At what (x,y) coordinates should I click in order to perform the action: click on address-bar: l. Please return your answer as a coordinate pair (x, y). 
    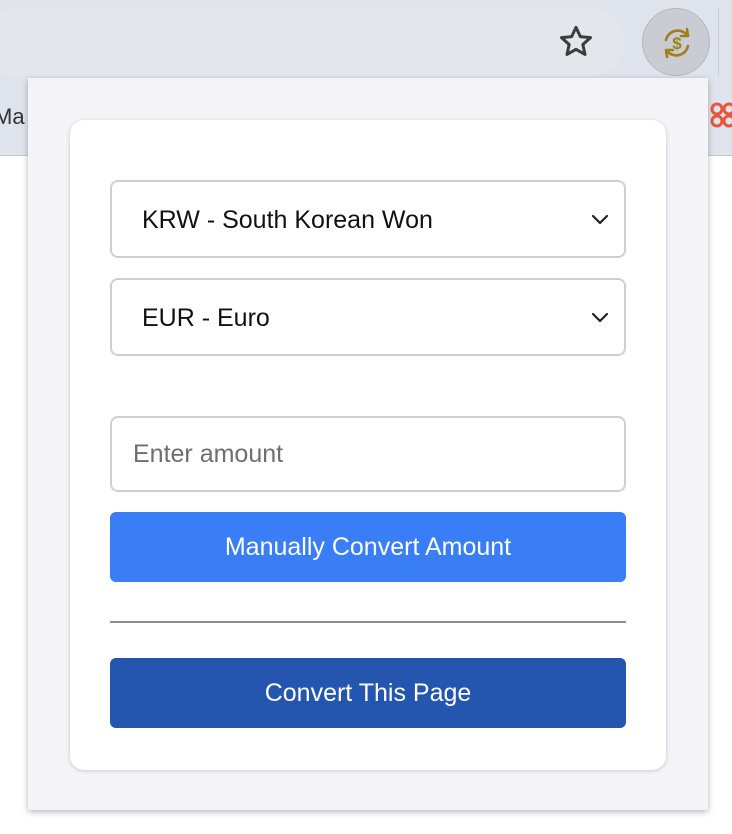
    Looking at the image, I should click on (312, 42).